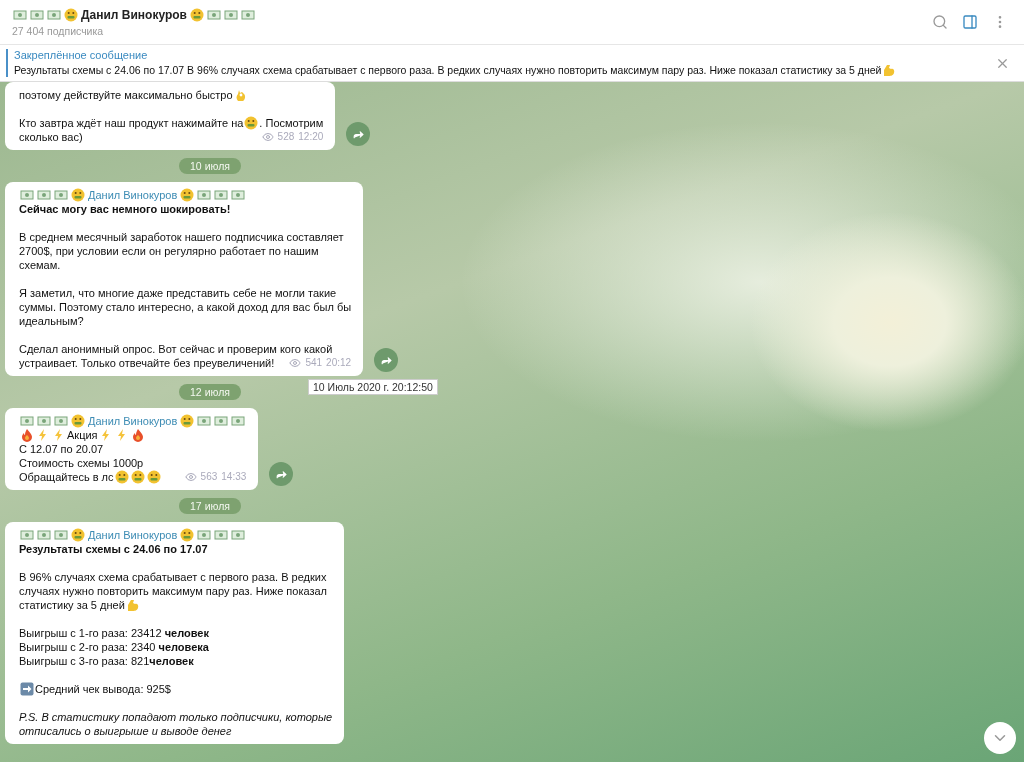 This screenshot has width=1024, height=762. I want to click on message-text: Акция, so click(82, 435).